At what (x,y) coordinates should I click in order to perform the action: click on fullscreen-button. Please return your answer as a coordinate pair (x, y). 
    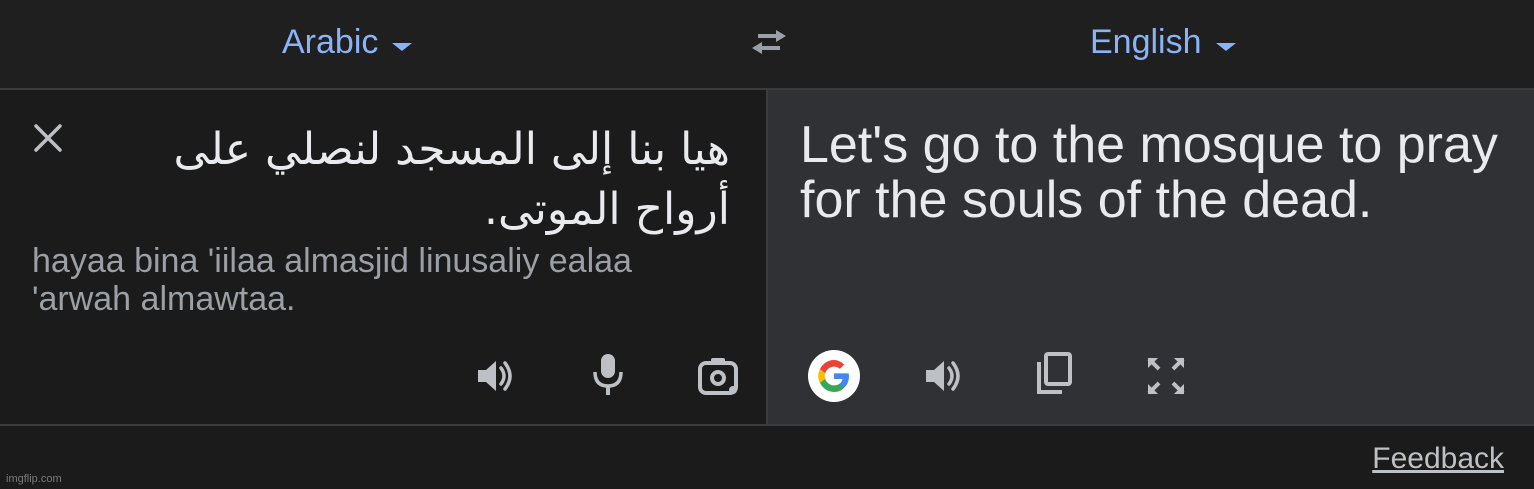
    Looking at the image, I should click on (1166, 376).